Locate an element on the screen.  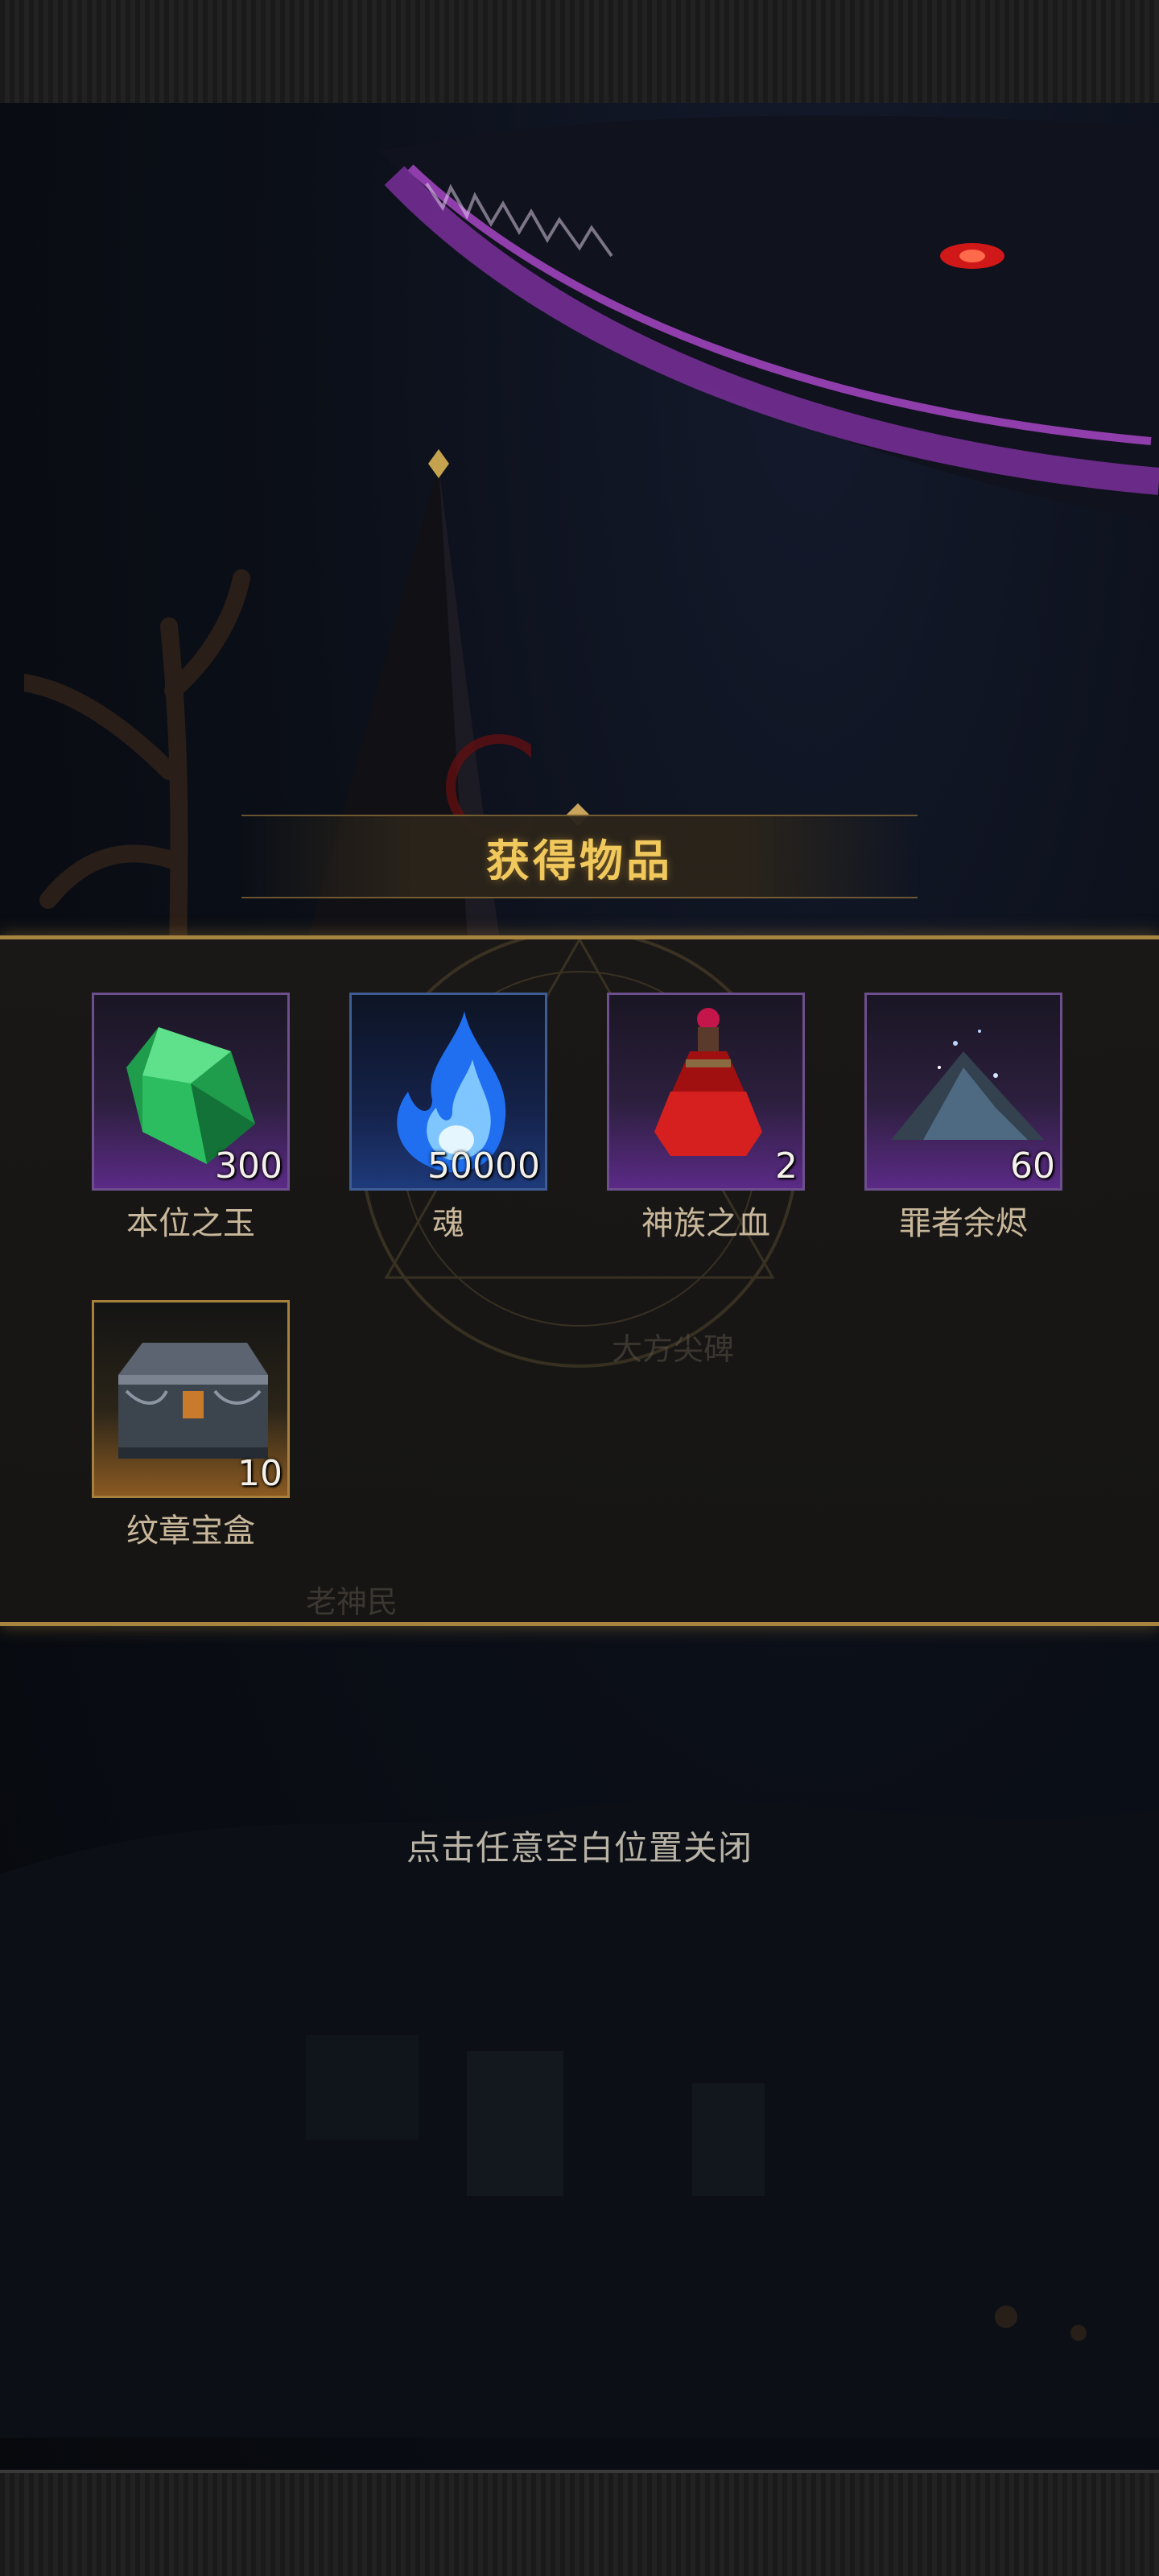
bottom-frame-bar is located at coordinates (579, 2523).